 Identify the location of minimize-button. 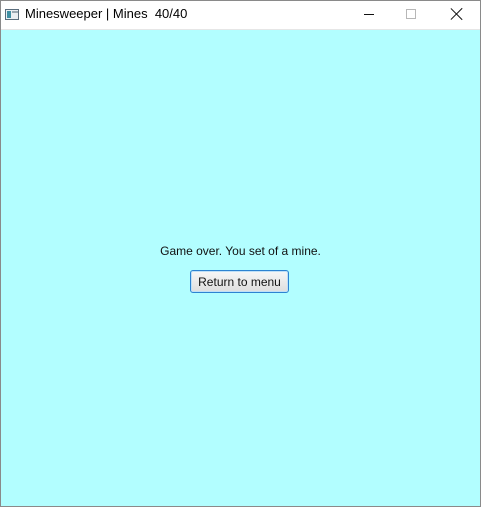
(368, 15).